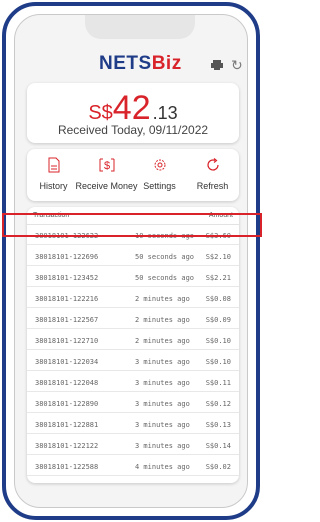 Image resolution: width=320 pixels, height=522 pixels. Describe the element at coordinates (67, 425) in the screenshot. I see `transaction-id: 38018101-122881` at that location.